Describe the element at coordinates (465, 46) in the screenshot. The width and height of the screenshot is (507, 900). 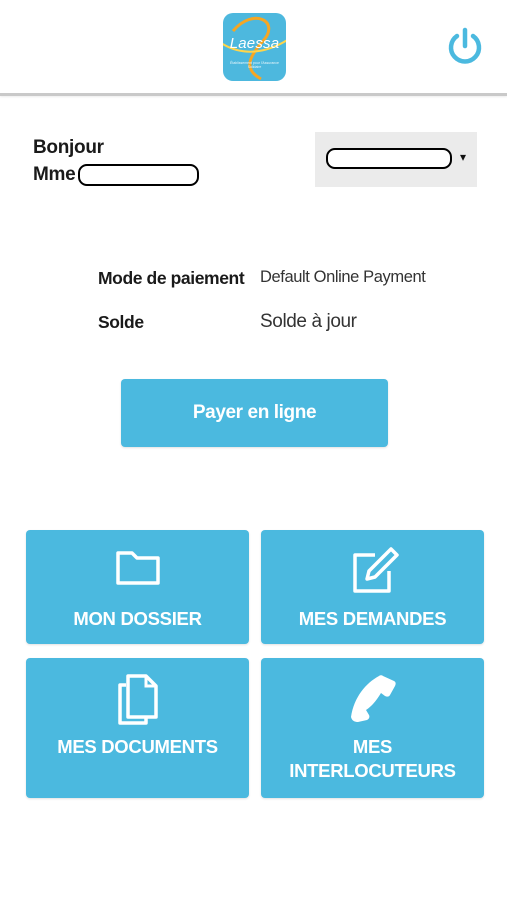
I see `power-icon` at that location.